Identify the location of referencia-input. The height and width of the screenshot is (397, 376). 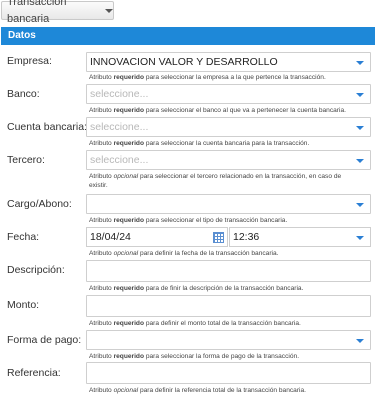
(228, 373).